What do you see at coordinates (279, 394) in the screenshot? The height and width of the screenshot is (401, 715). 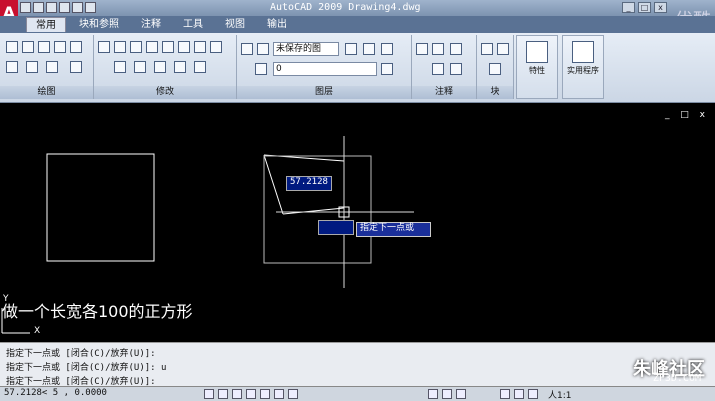 I see `object-snap-tracking-icon` at bounding box center [279, 394].